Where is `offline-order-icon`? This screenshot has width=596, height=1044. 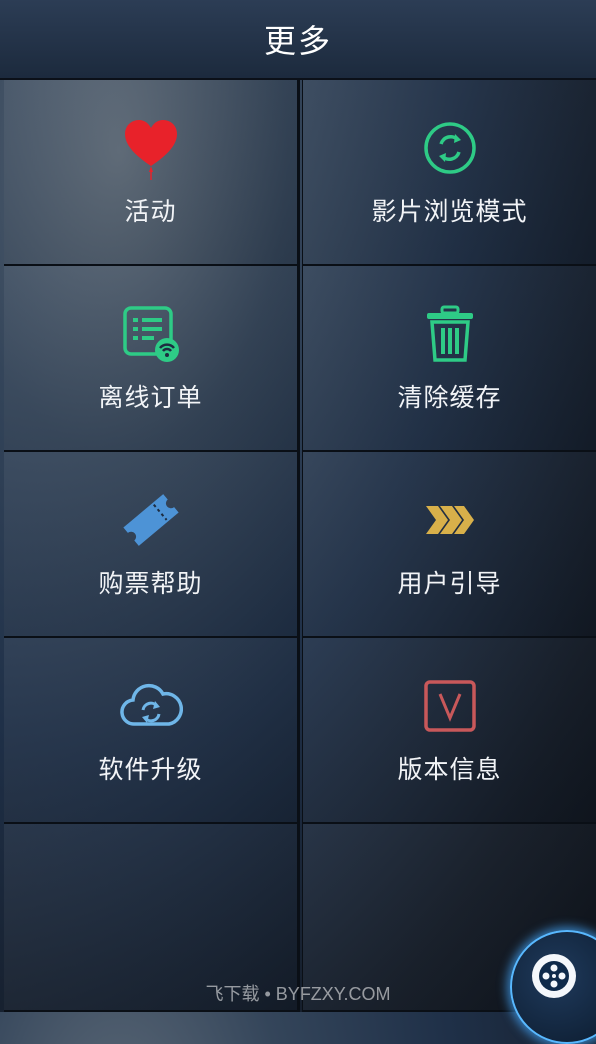 offline-order-icon is located at coordinates (151, 334).